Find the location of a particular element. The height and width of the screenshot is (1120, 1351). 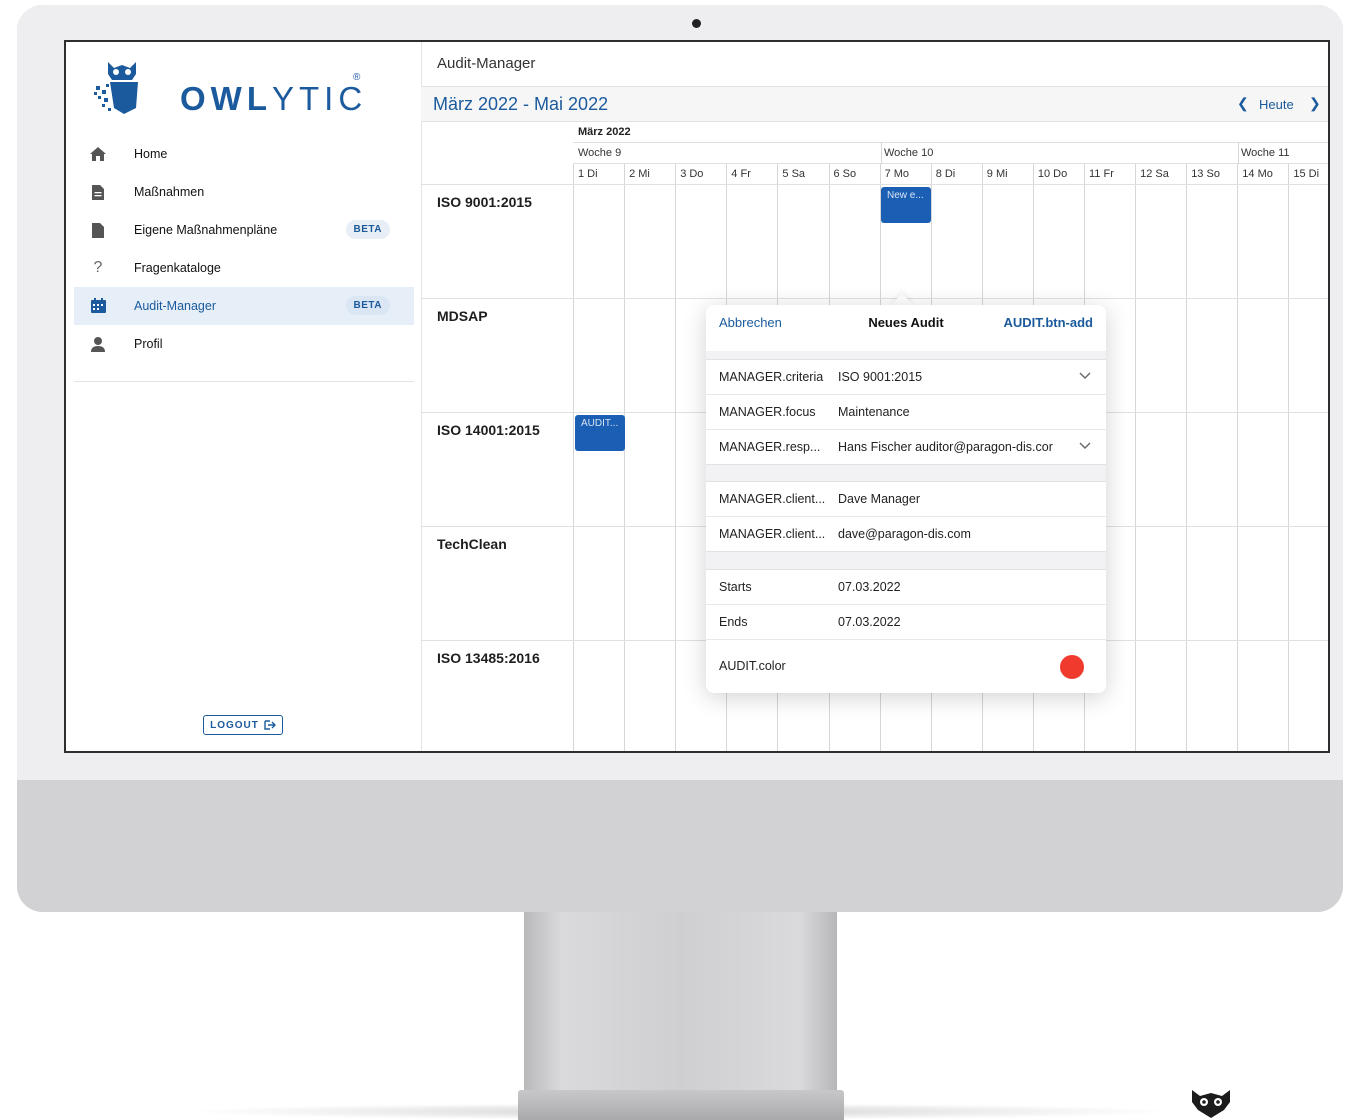

sidebar-item-profil: Profil is located at coordinates (244, 344).